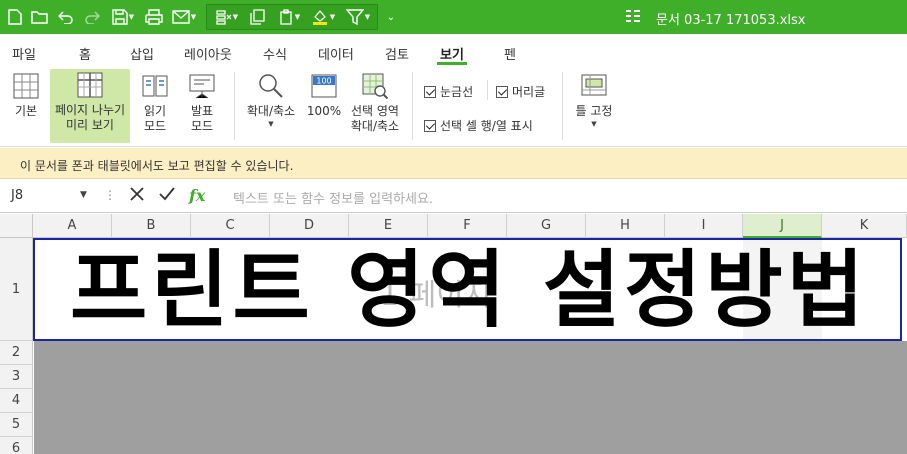 This screenshot has width=907, height=454. I want to click on column-header-selected: J, so click(782, 226).